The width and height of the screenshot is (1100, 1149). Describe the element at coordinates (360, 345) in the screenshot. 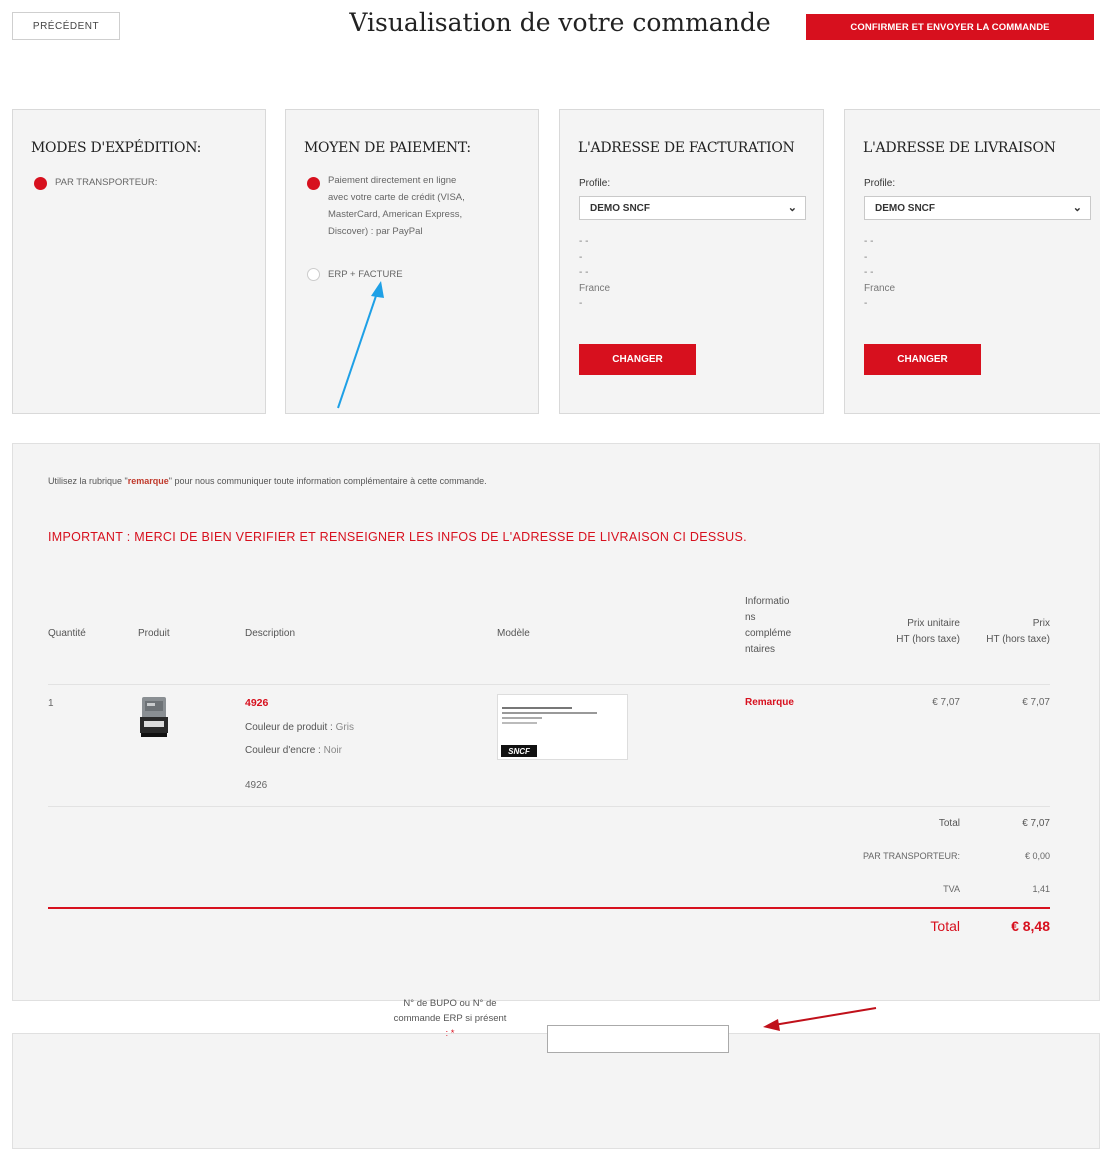

I see `blue-arrow-icon` at that location.